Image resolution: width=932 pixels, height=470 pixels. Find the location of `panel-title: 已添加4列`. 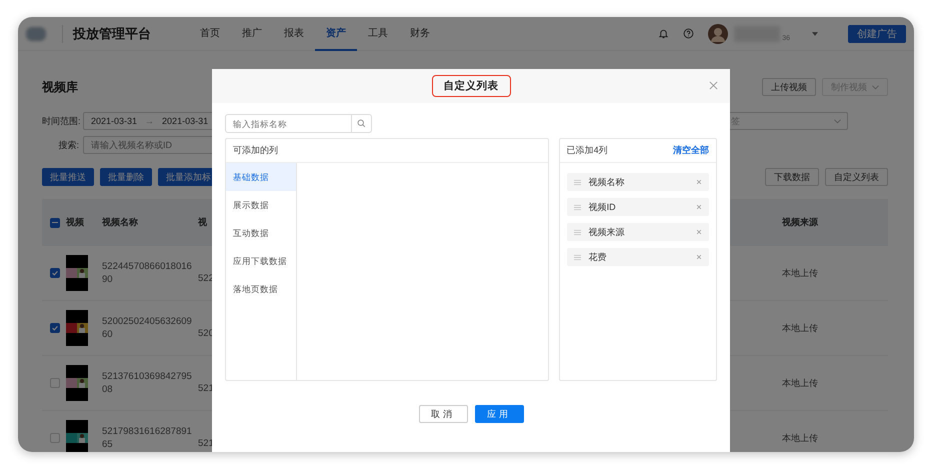

panel-title: 已添加4列 is located at coordinates (587, 150).